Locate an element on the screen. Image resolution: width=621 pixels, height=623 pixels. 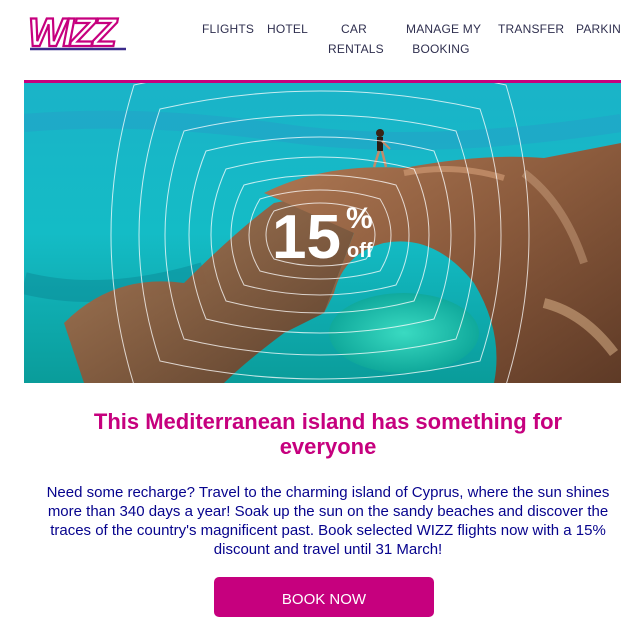
nav-flights-label: FLIGHTS is located at coordinates (228, 29).